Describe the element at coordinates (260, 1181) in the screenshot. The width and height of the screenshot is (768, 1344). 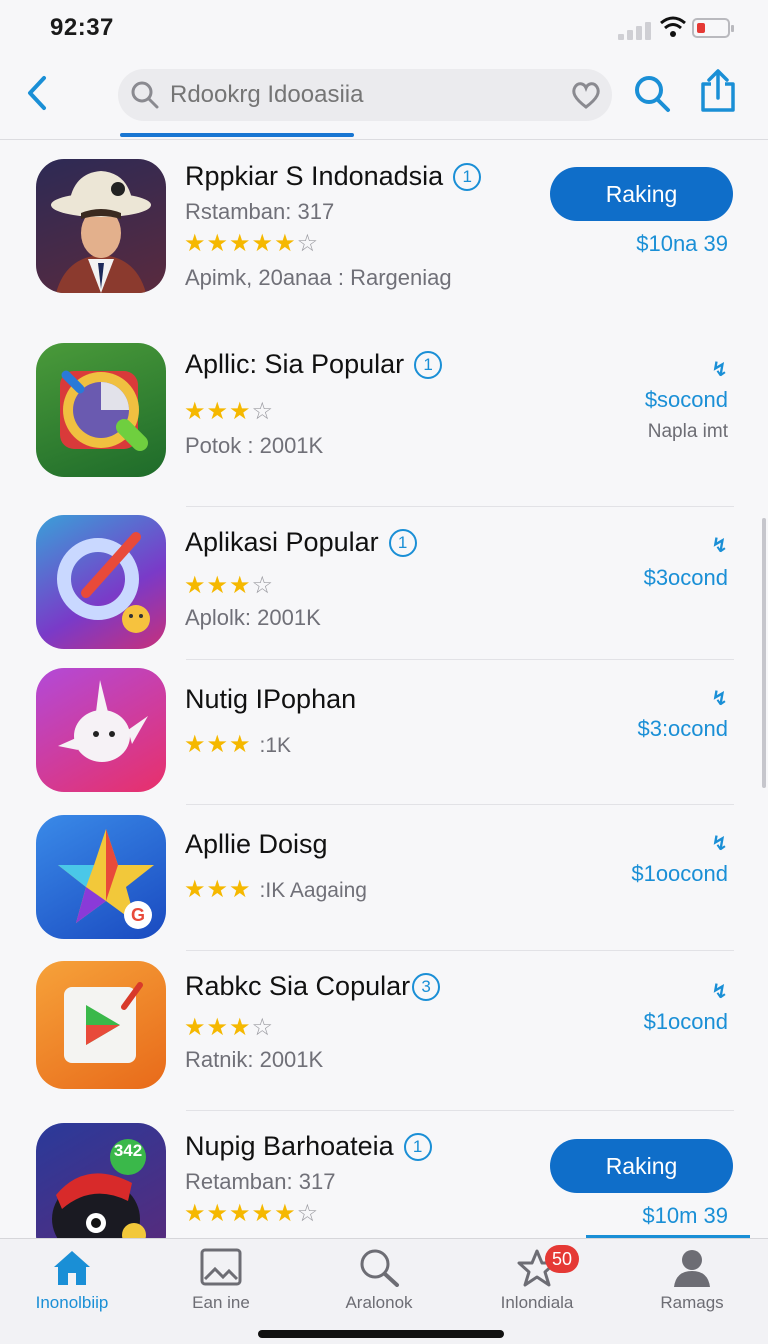
I see `app-meta: Retamban: 317` at that location.